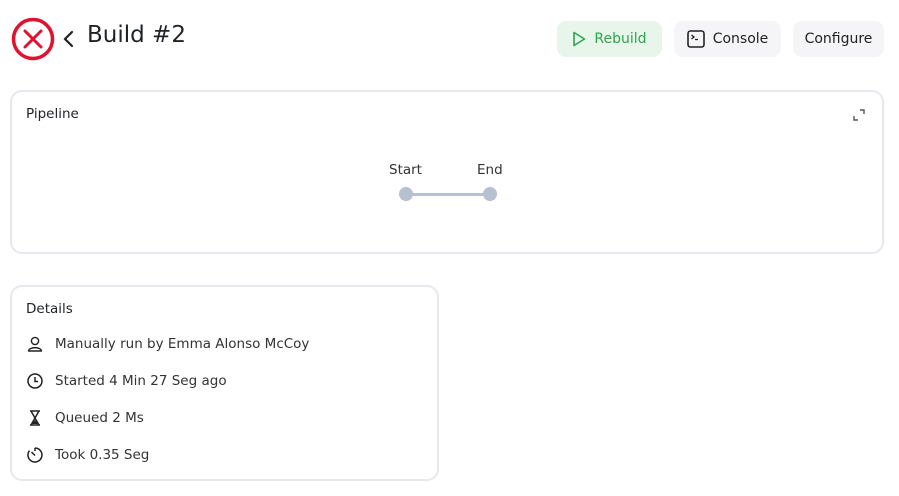 This screenshot has height=496, width=899. I want to click on play-icon, so click(579, 39).